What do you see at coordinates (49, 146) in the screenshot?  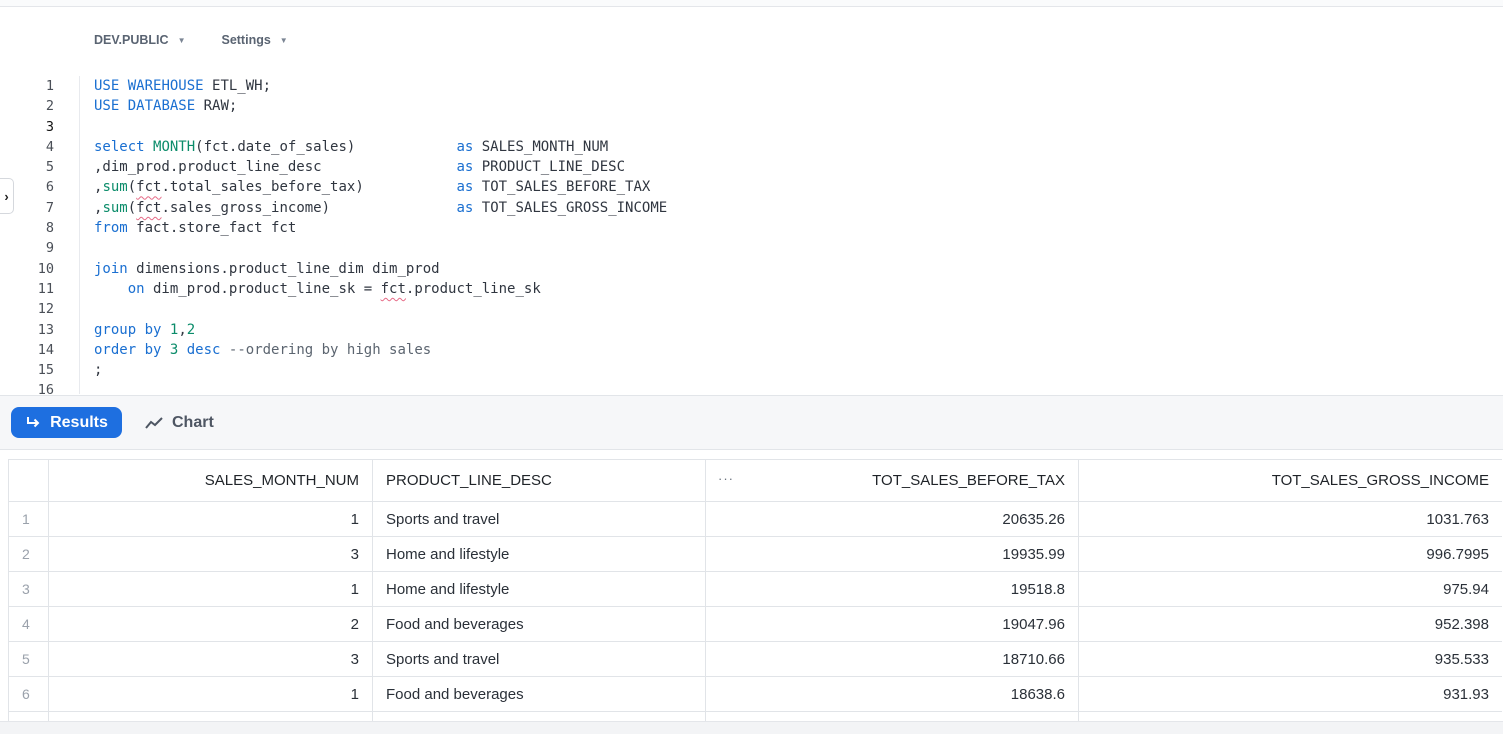 I see `line-number: 4` at bounding box center [49, 146].